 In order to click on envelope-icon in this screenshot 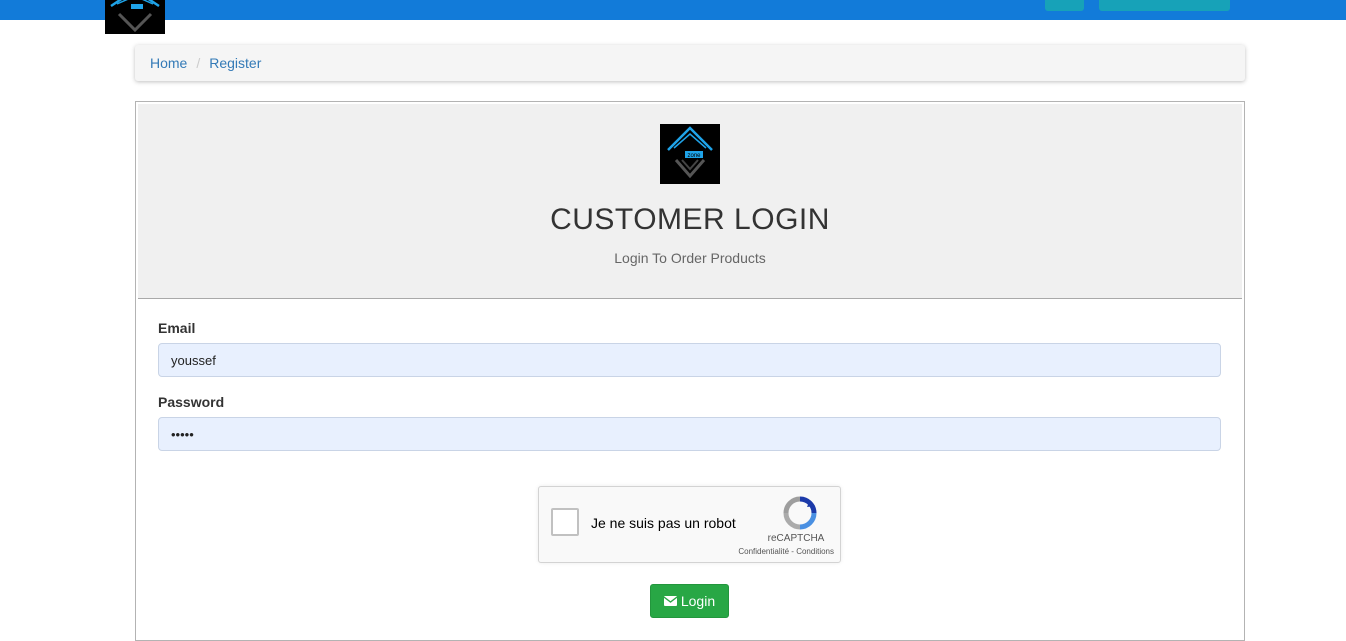, I will do `click(670, 601)`.